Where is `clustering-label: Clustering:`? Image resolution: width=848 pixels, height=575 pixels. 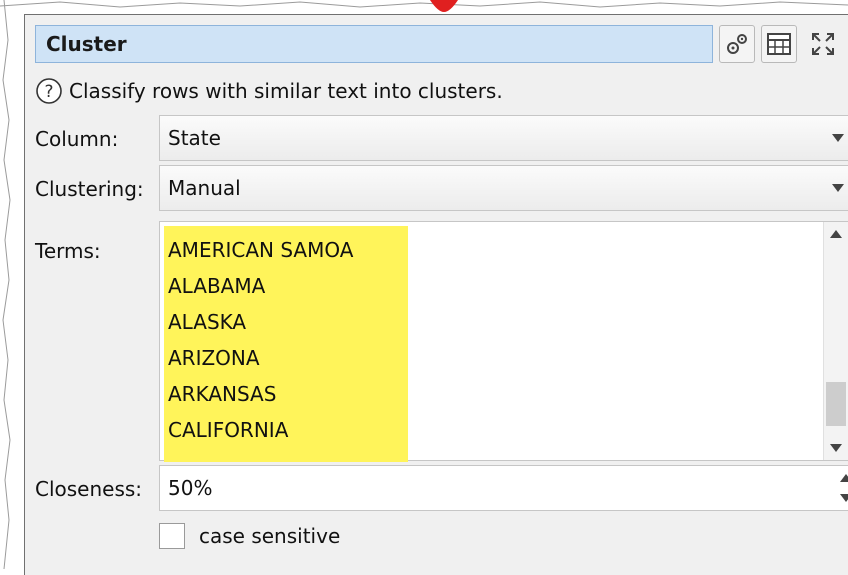 clustering-label: Clustering: is located at coordinates (89, 189).